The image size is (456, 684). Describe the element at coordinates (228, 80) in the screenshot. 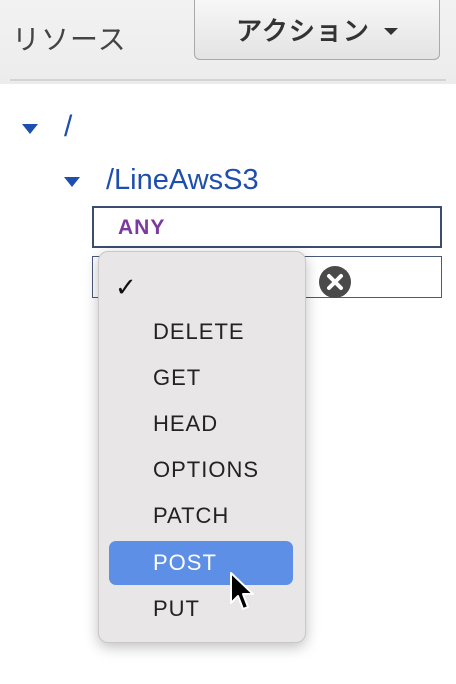

I see `header-divider` at that location.